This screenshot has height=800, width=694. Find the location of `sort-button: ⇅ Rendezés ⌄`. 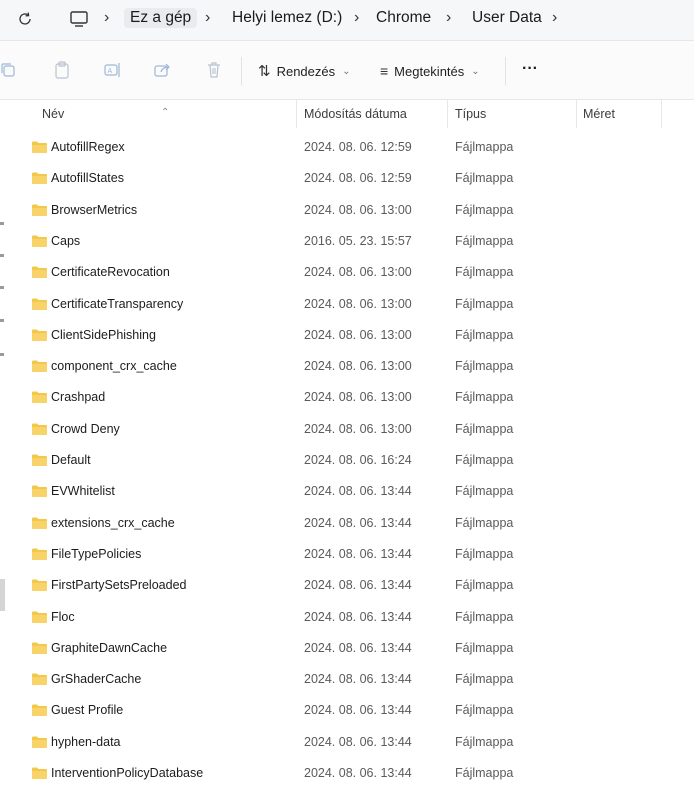

sort-button: ⇅ Rendezés ⌄ is located at coordinates (304, 71).